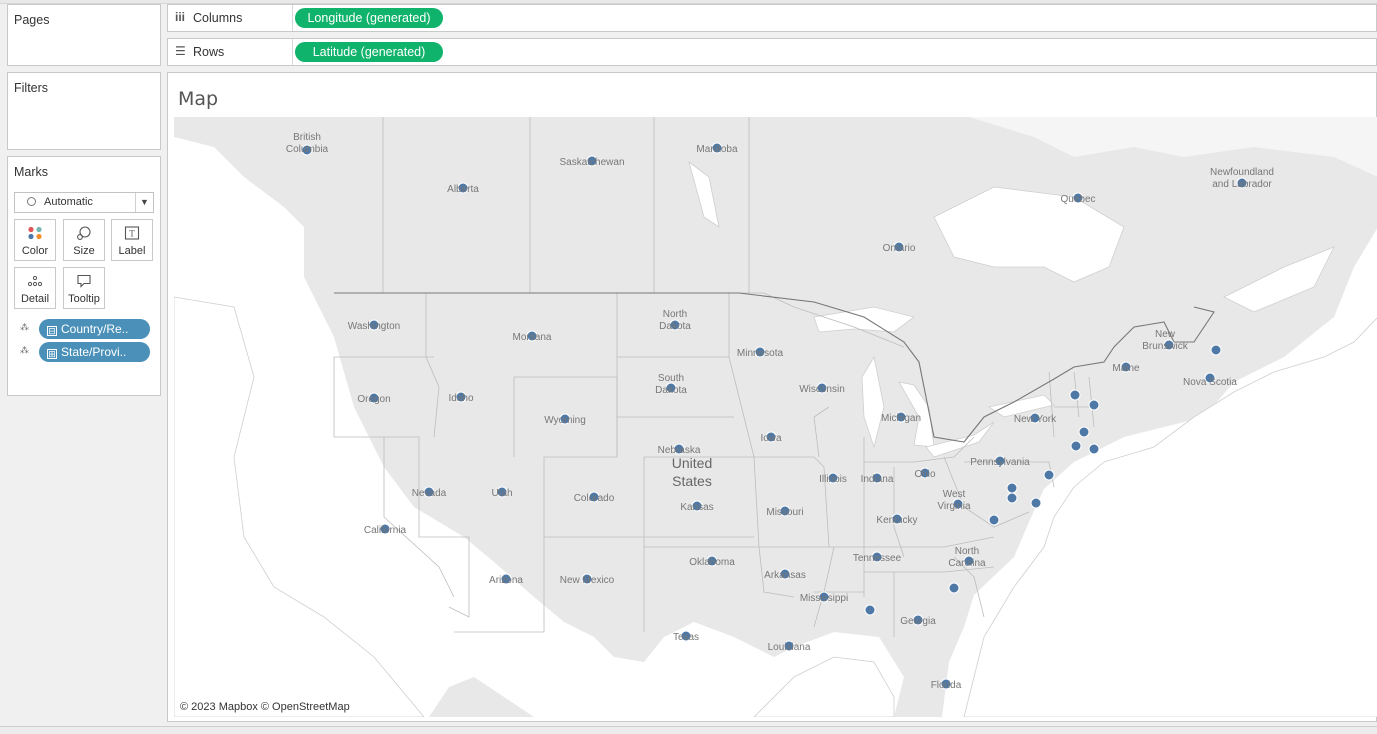  I want to click on label-icon: T, so click(132, 231).